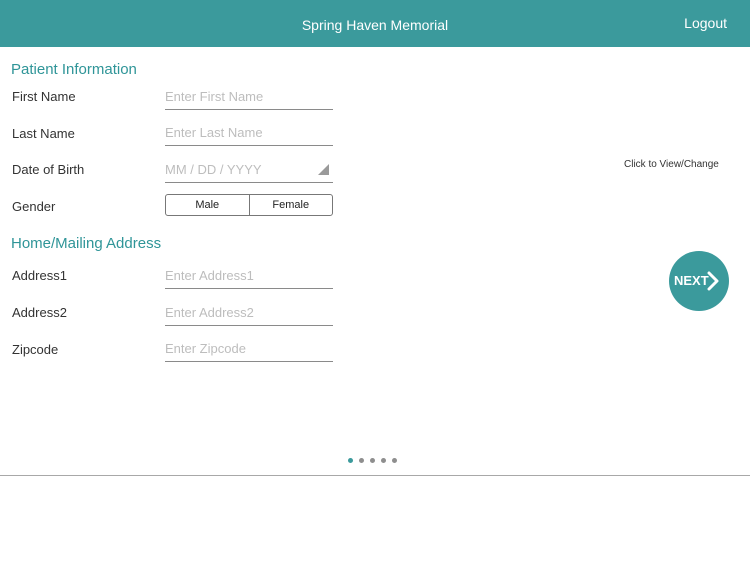 The height and width of the screenshot is (563, 750). Describe the element at coordinates (705, 23) in the screenshot. I see `logout-button: Logout` at that location.